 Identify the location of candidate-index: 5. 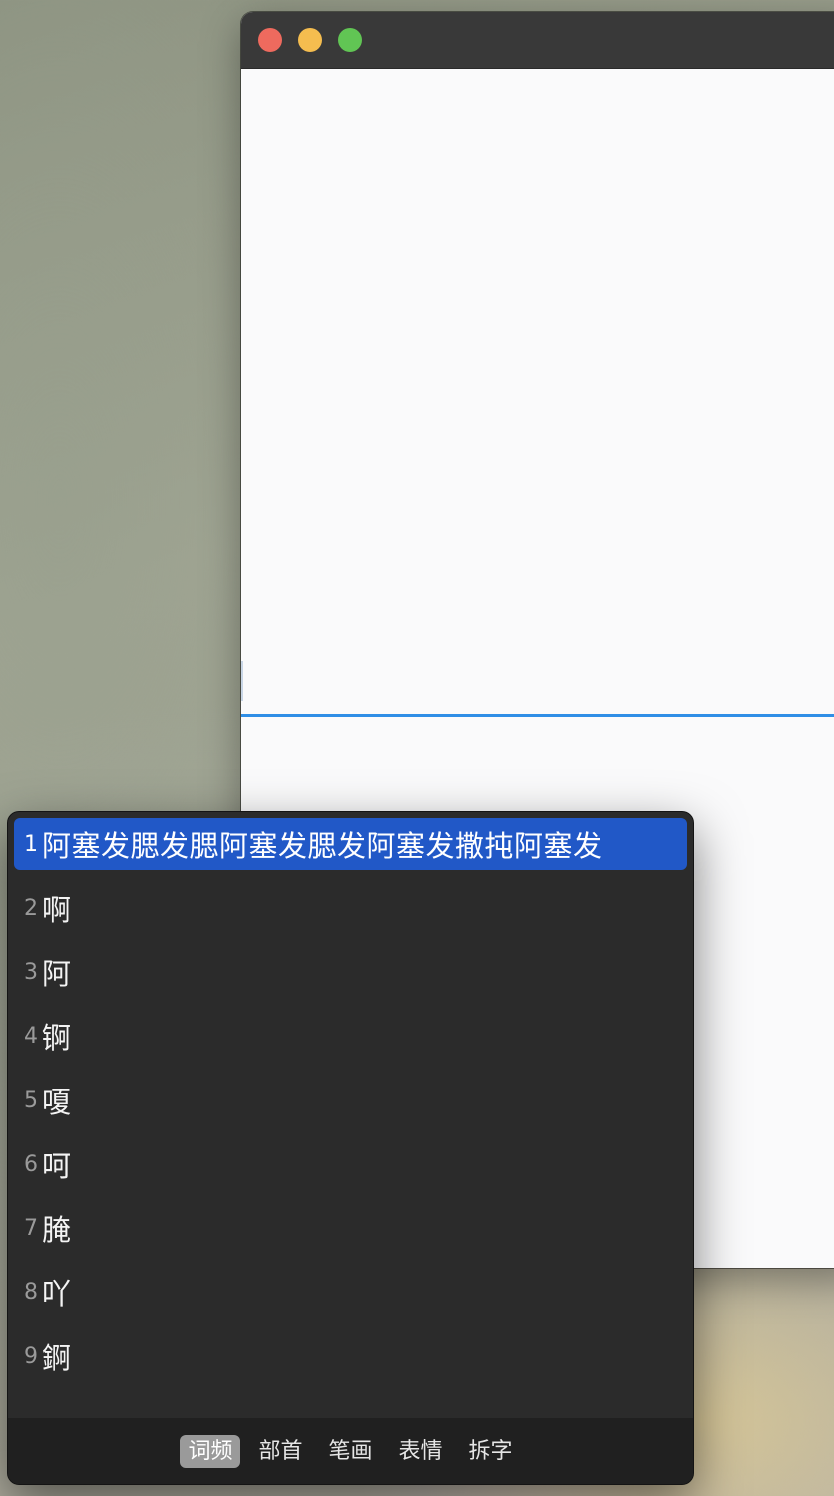
(31, 1100).